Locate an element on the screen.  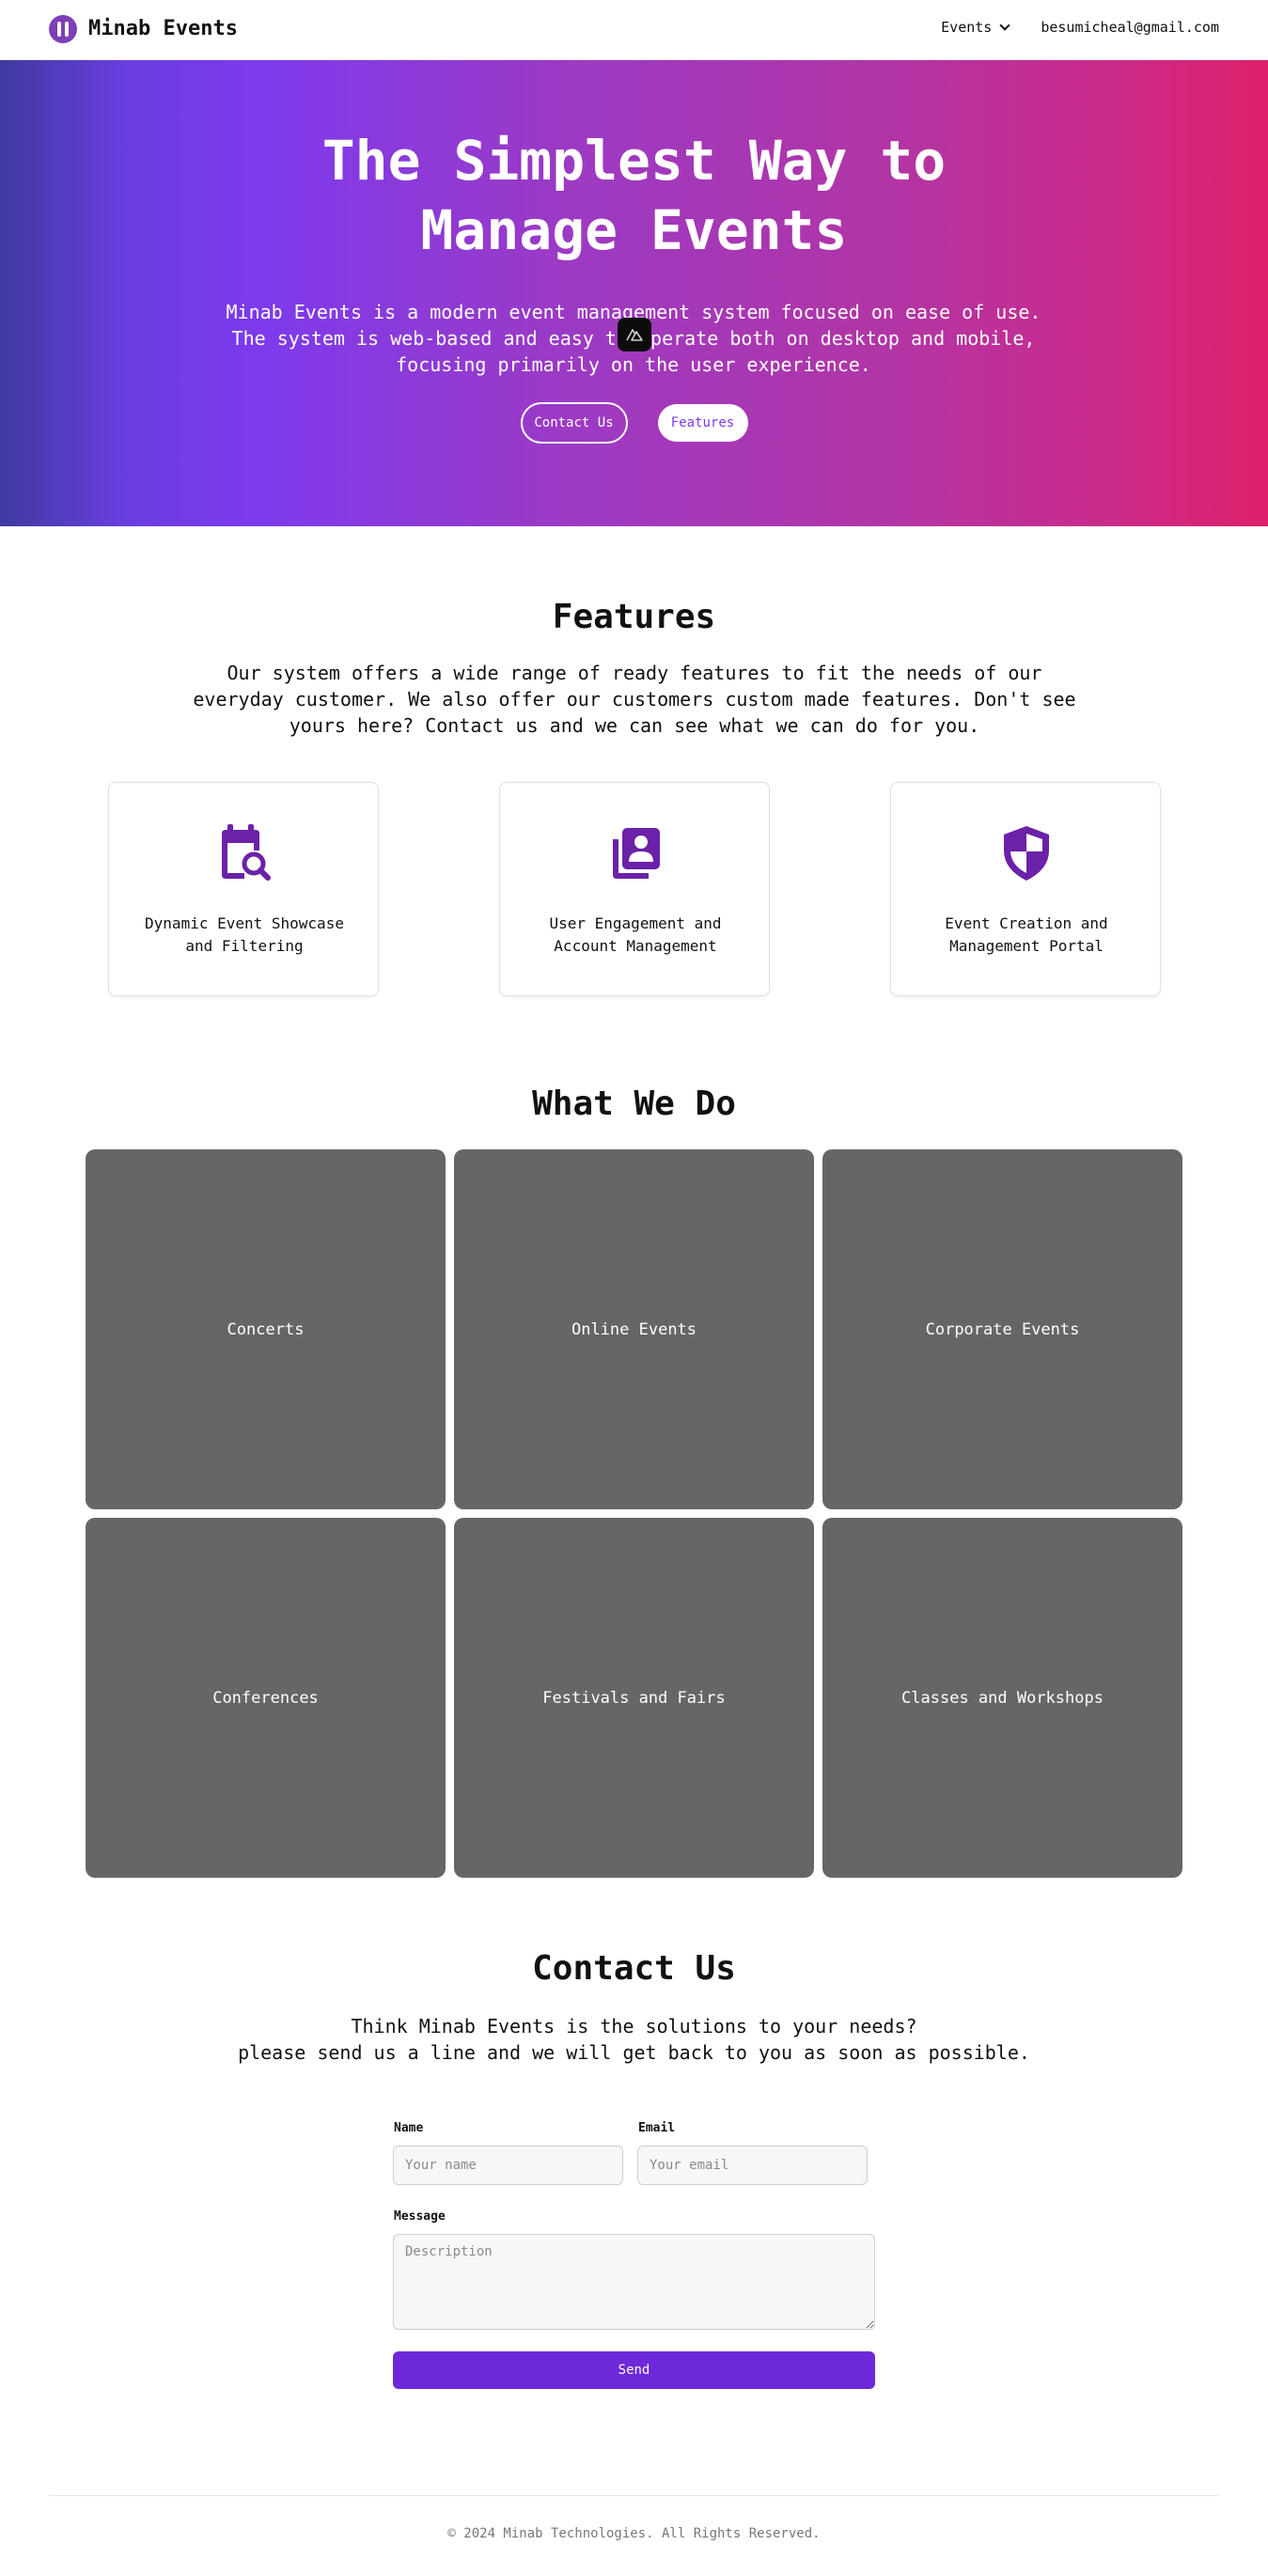
feature-label: Dynamic Event Showcase and Filtering is located at coordinates (245, 934).